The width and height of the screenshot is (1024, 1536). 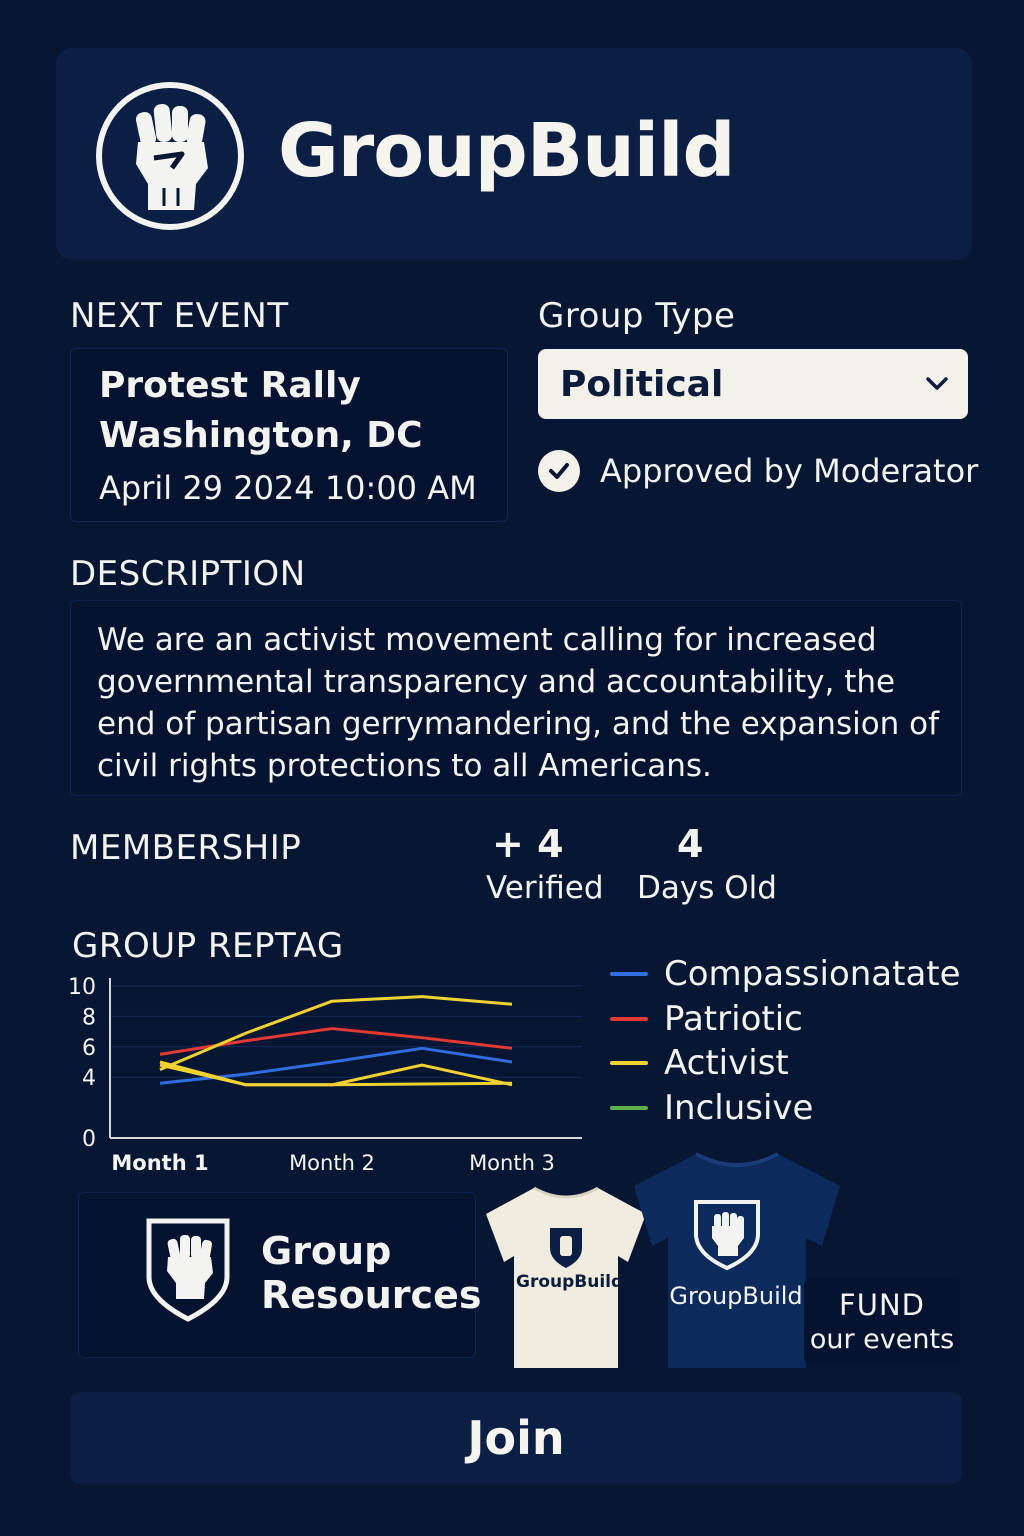 I want to click on resources-label: Group Resources, so click(x=371, y=1273).